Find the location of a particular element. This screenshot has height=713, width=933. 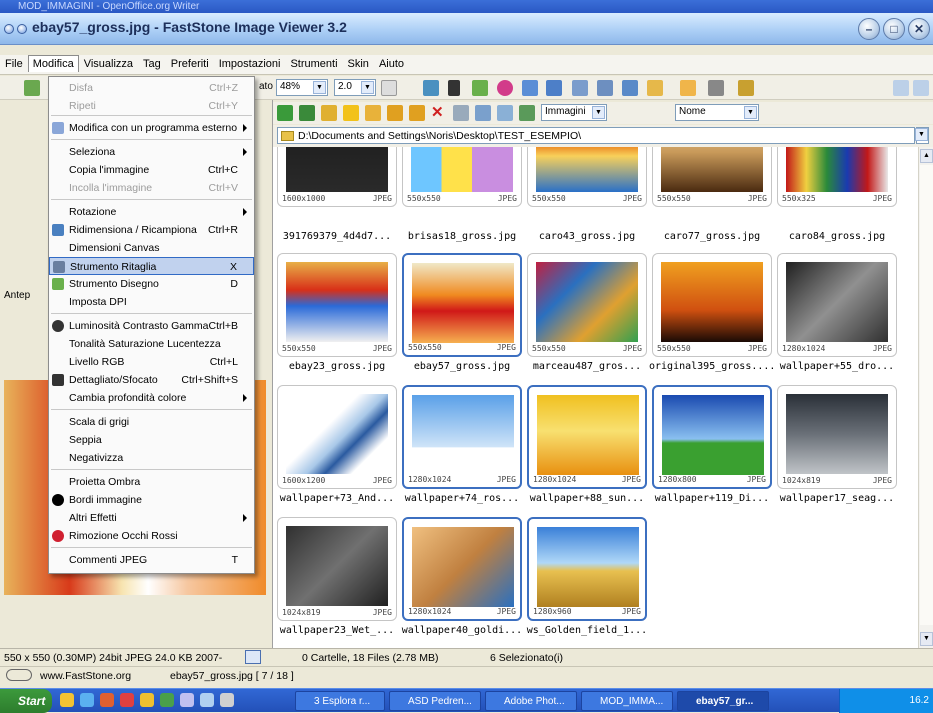

address-dropdown: ▼ is located at coordinates (922, 135).